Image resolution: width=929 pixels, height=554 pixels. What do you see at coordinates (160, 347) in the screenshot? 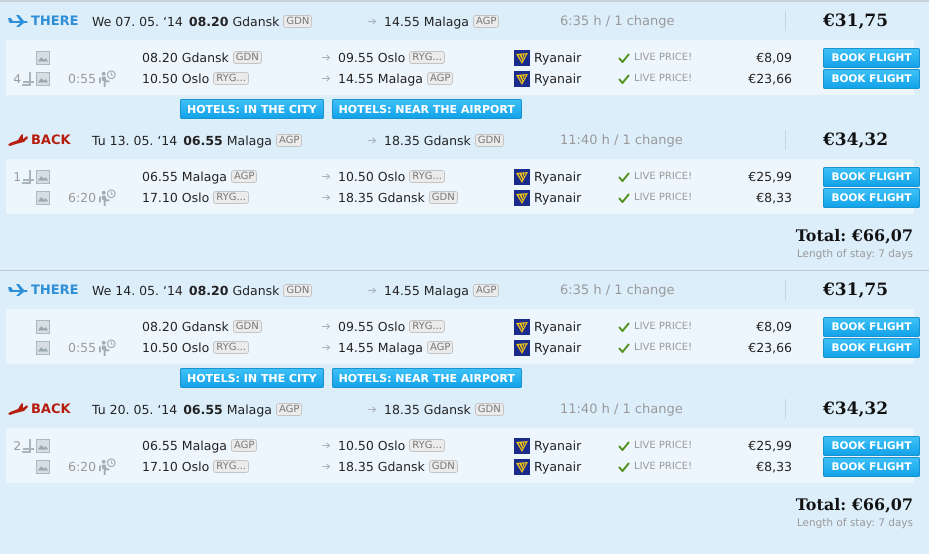
I see `departure-time: 10.50` at bounding box center [160, 347].